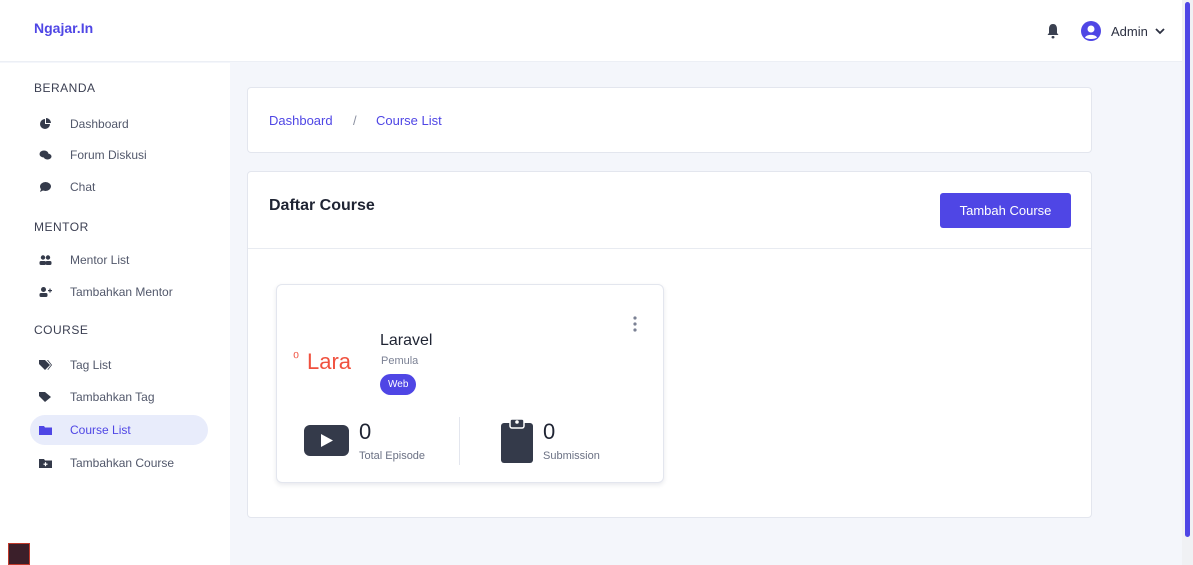 Image resolution: width=1193 pixels, height=565 pixels. I want to click on folder-icon, so click(45, 430).